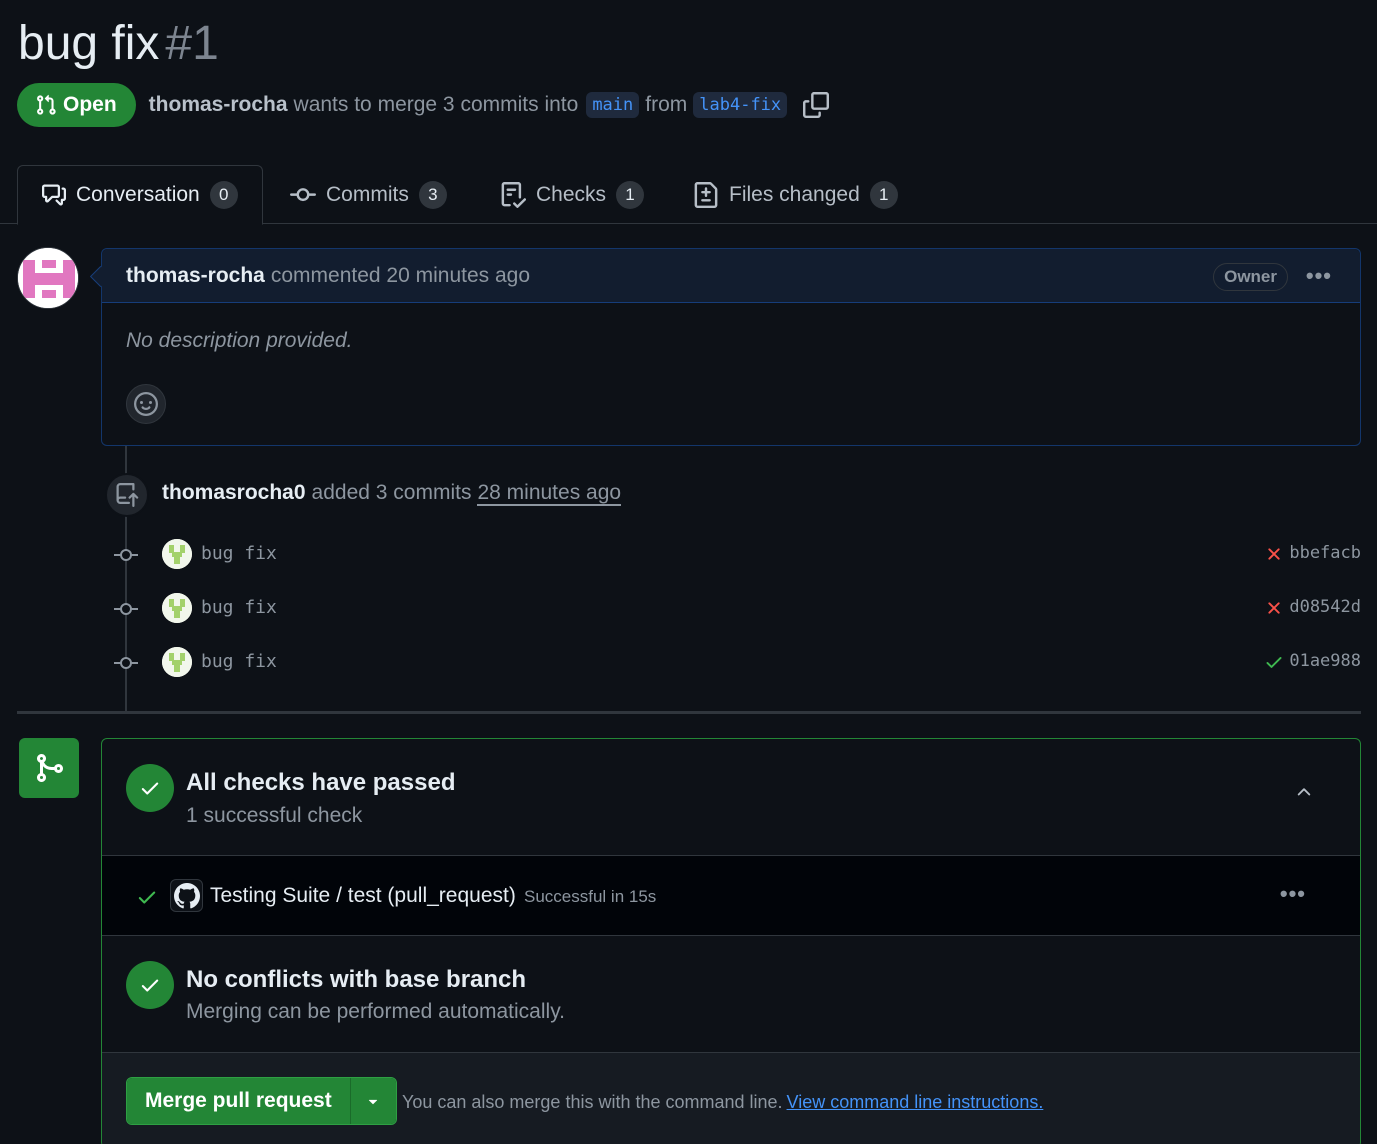  What do you see at coordinates (613, 105) in the screenshot?
I see `base-branch: main` at bounding box center [613, 105].